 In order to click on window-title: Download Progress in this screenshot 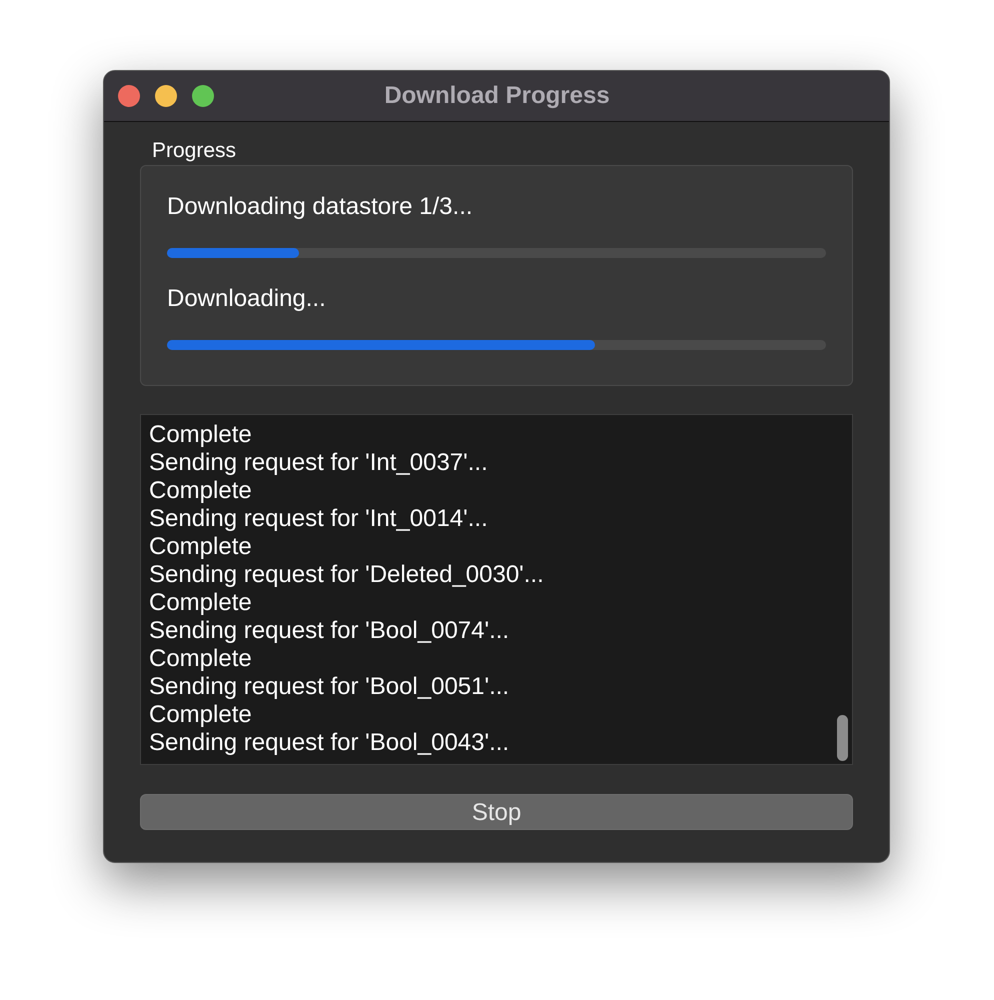, I will do `click(497, 96)`.